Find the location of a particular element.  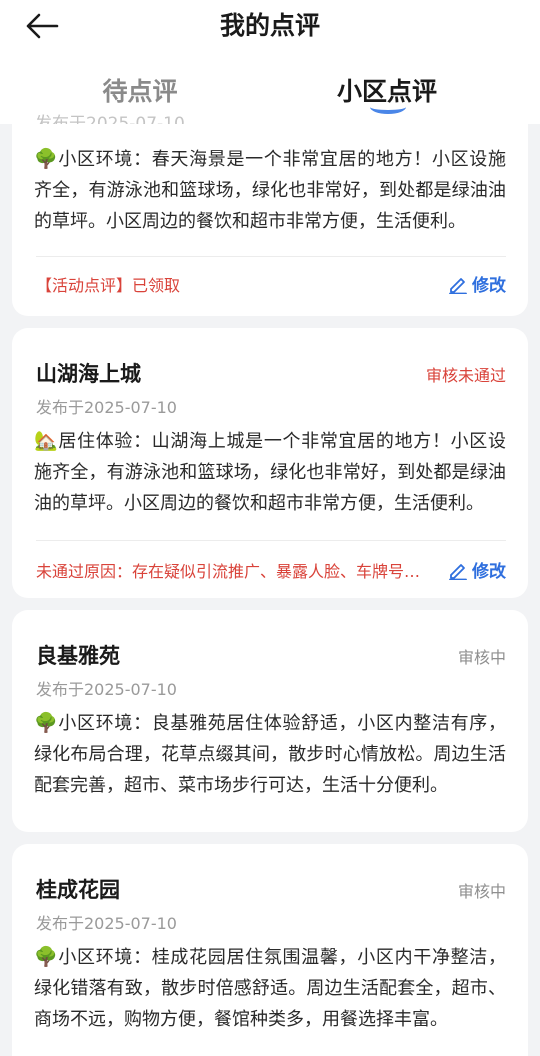

rejection-reason: 未通过原因：存在疑似引流推广、暴露人脸、车牌号等信息 is located at coordinates (236, 571).